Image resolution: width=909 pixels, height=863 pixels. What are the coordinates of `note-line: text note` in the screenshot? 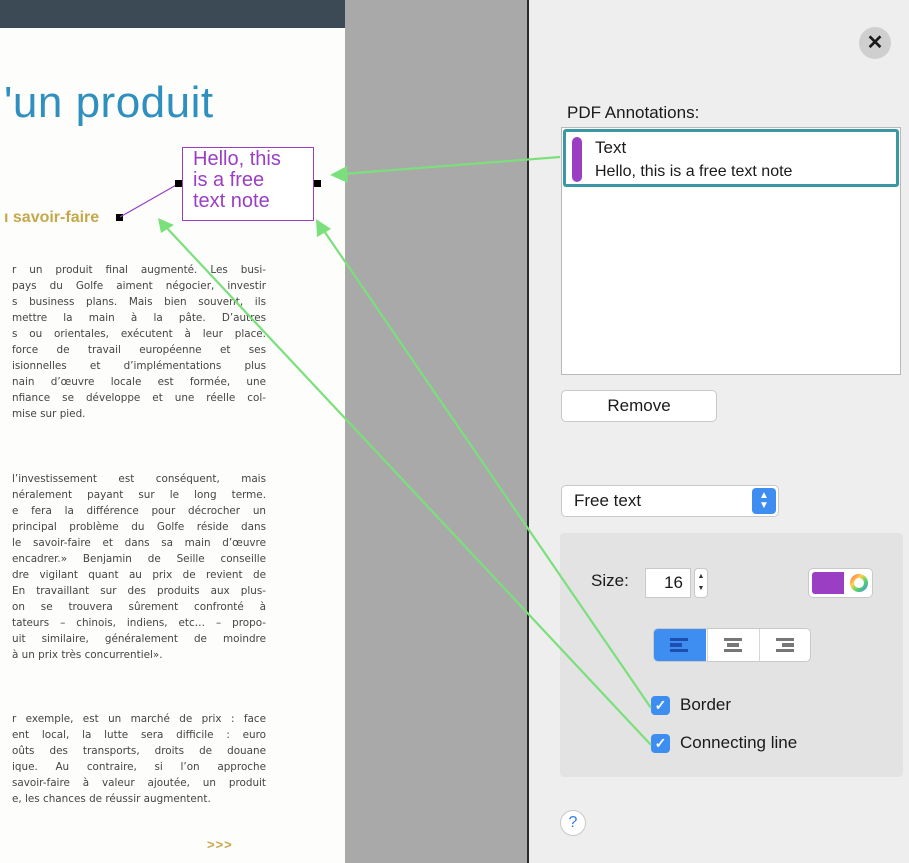 It's located at (231, 201).